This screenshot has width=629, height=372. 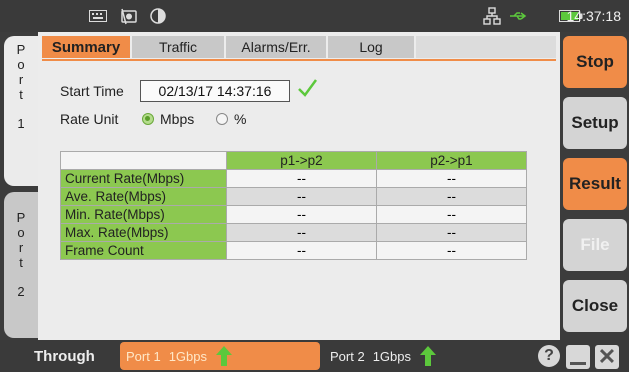 I want to click on usb-icon, so click(x=518, y=16).